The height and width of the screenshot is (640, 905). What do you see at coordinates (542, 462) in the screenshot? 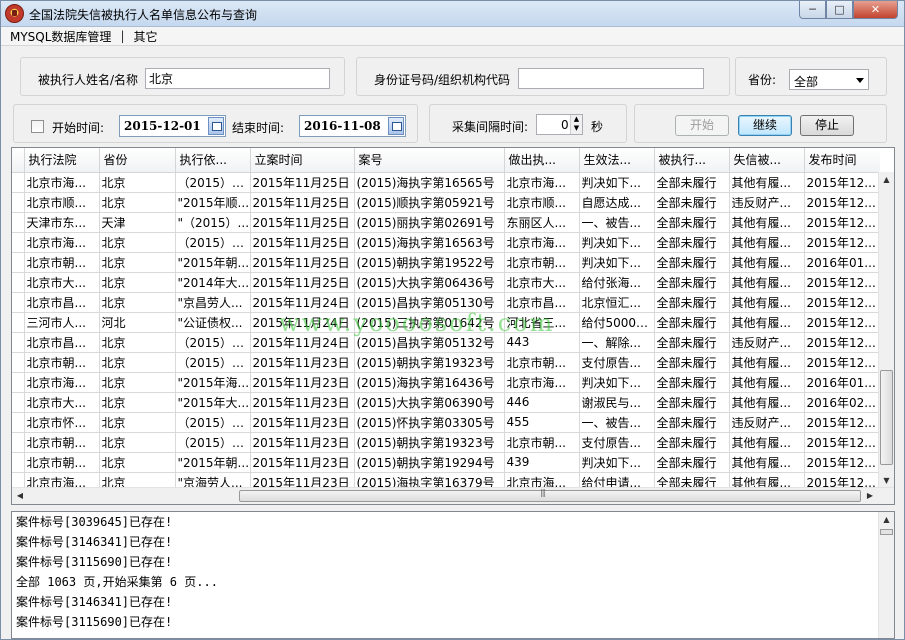
I see `table-cell: 439` at bounding box center [542, 462].